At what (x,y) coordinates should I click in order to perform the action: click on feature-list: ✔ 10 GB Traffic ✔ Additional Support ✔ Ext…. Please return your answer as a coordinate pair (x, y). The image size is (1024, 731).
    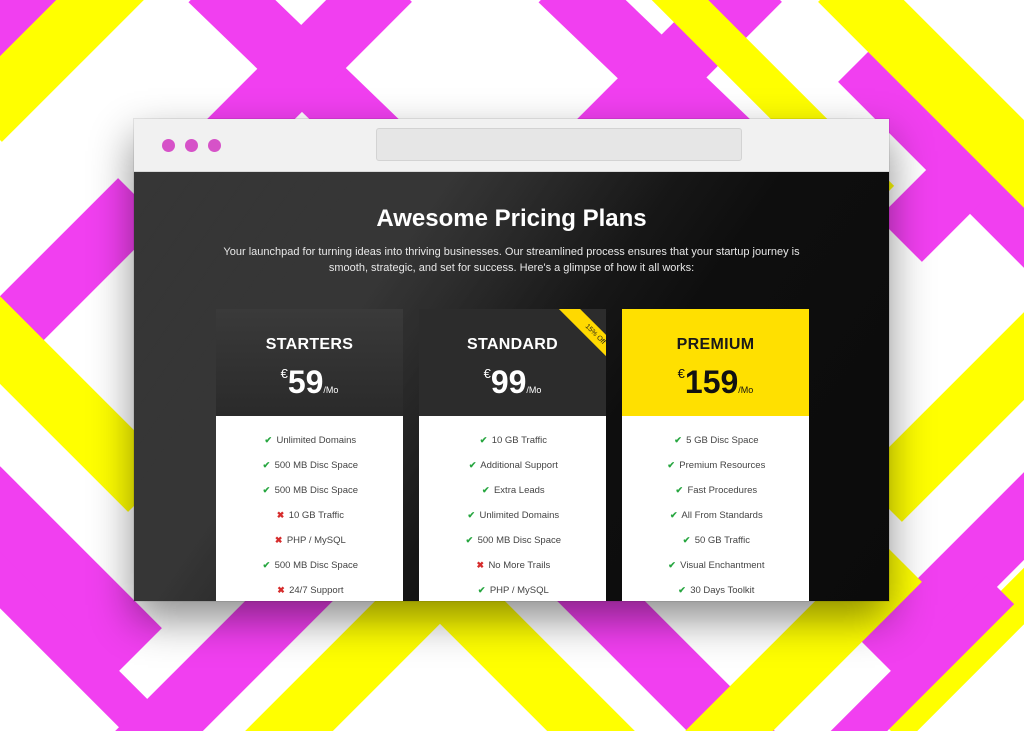
    Looking at the image, I should click on (512, 508).